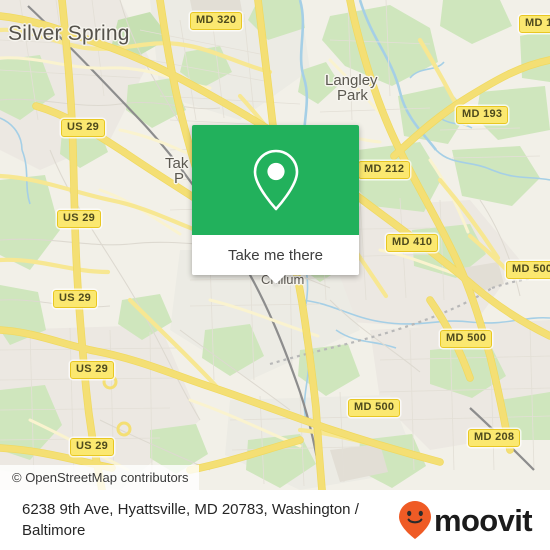 The image size is (550, 550). What do you see at coordinates (92, 447) in the screenshot?
I see `highway-shield-us-29-e: US 29` at bounding box center [92, 447].